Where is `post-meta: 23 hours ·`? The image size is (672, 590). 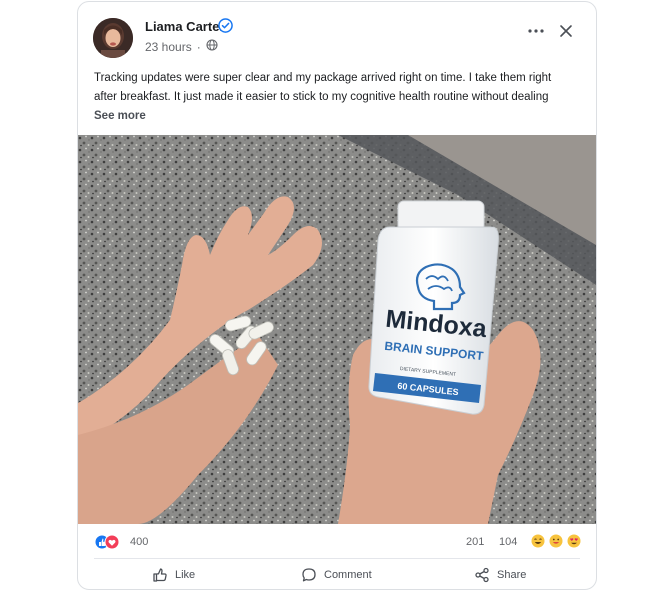
post-meta: 23 hours · is located at coordinates (181, 46).